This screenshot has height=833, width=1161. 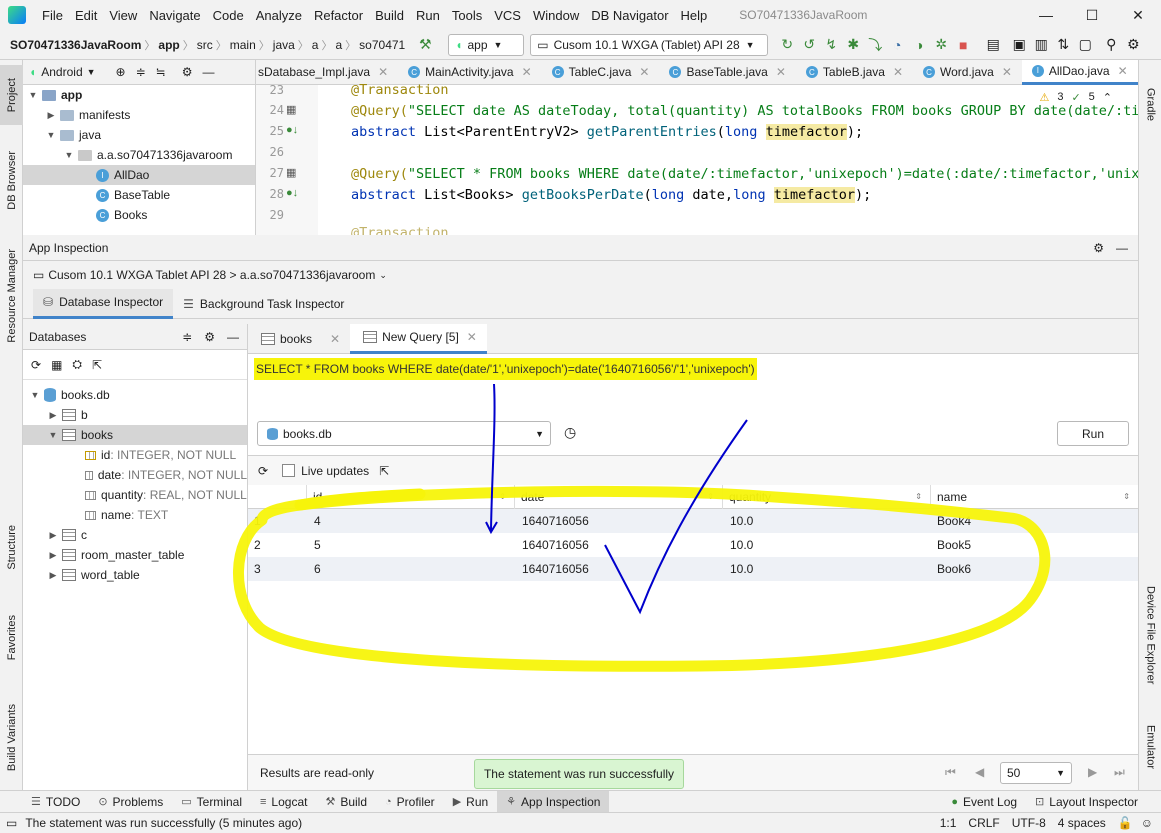 I want to click on tab-new-query: New Query [5] ✕, so click(x=418, y=338).